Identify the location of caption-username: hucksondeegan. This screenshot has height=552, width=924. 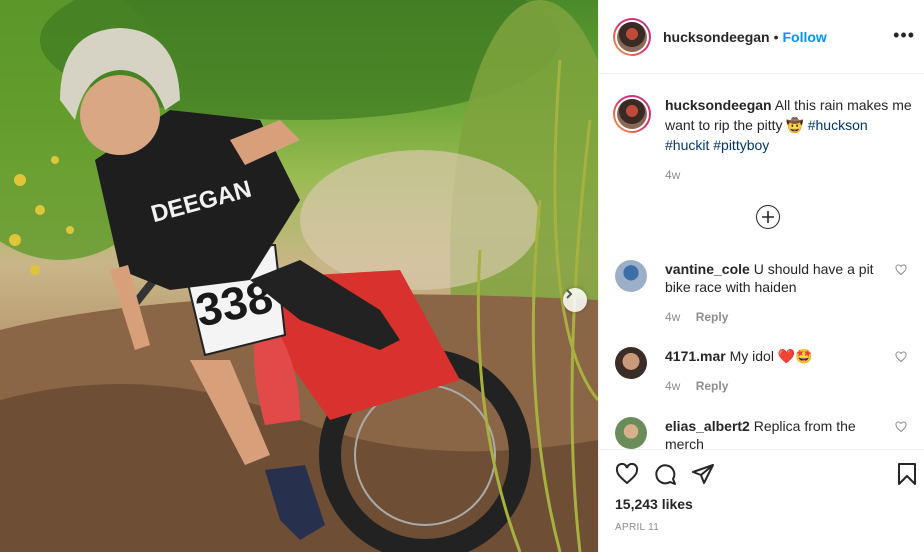
(718, 105).